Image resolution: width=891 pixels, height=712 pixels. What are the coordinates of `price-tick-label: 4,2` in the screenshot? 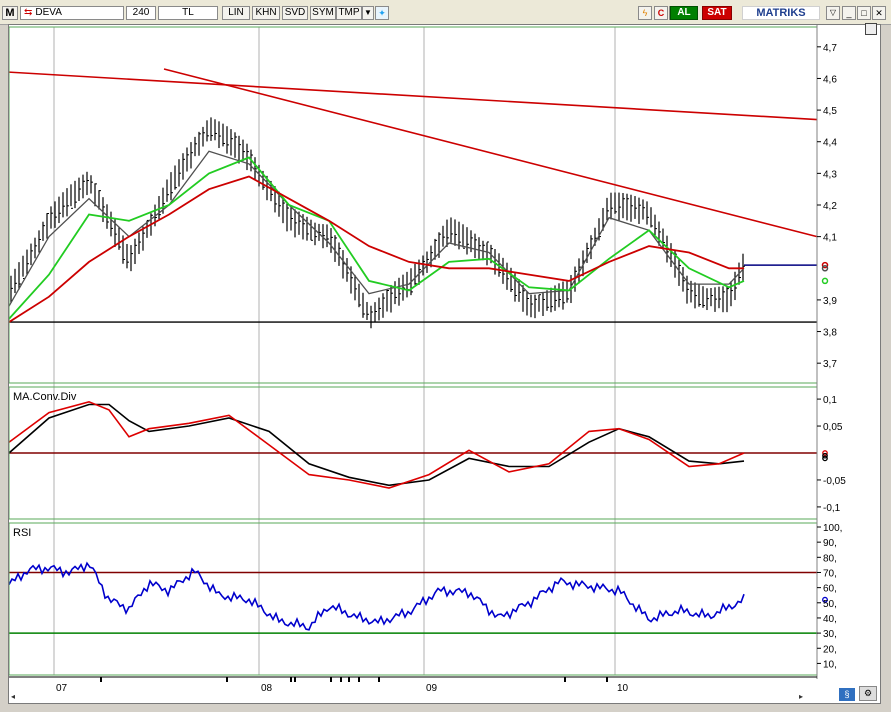 It's located at (830, 206).